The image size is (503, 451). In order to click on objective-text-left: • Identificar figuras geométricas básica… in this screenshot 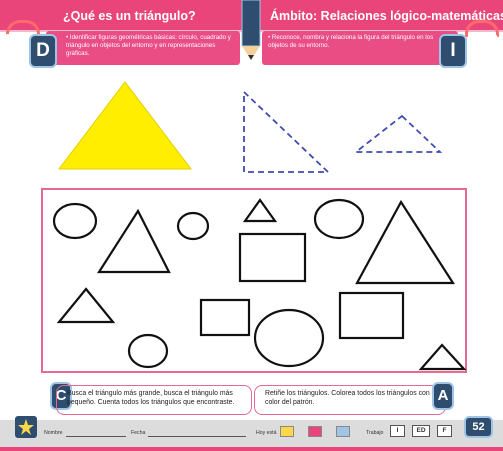, I will do `click(148, 45)`.